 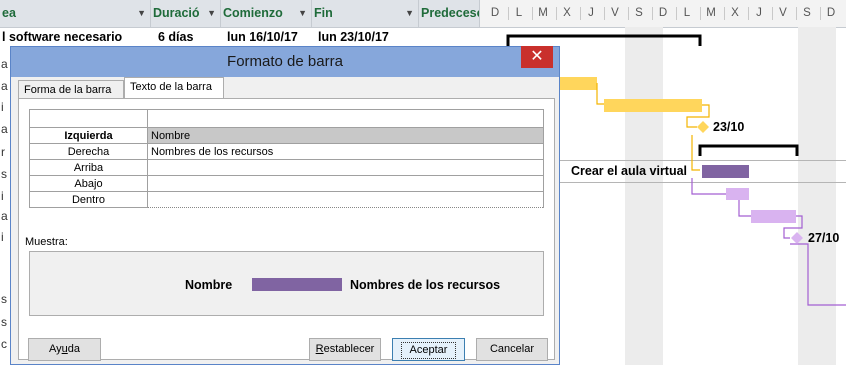 I want to click on close-icon: ✕, so click(x=537, y=56).